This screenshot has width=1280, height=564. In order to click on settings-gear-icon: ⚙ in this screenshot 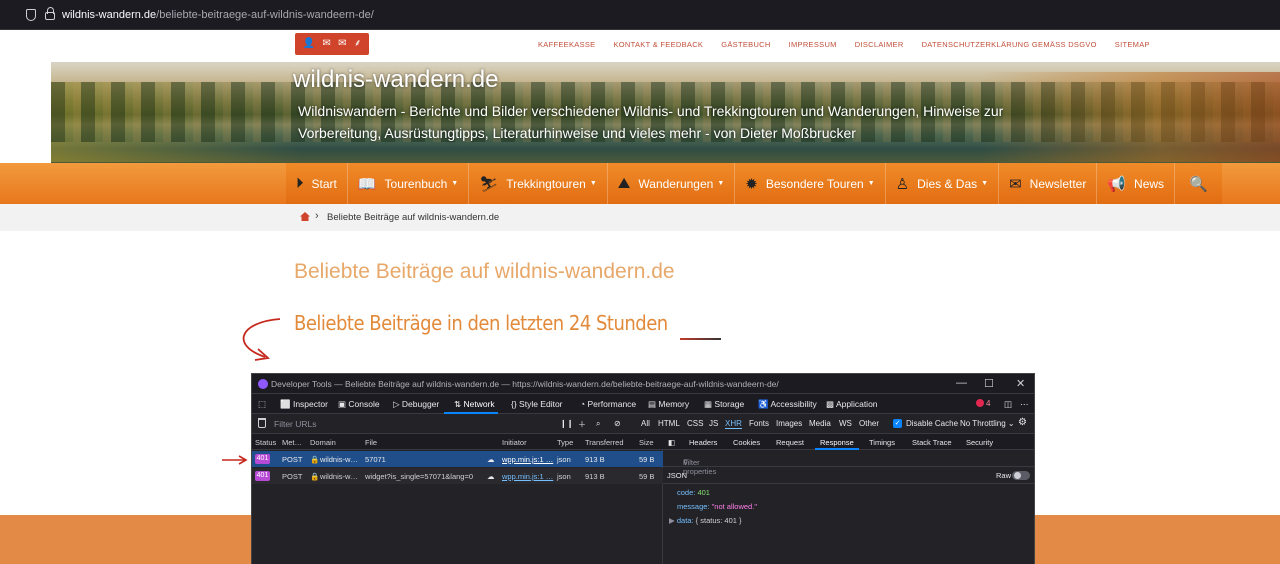, I will do `click(1022, 422)`.